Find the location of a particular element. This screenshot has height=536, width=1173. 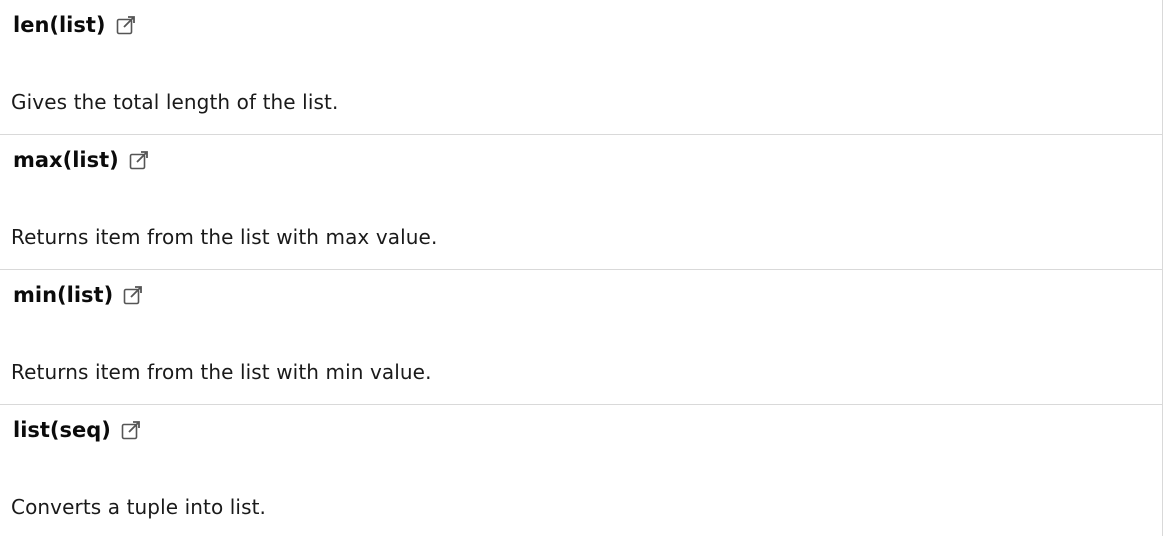

function-description: Gives the total length of the list. is located at coordinates (175, 102).